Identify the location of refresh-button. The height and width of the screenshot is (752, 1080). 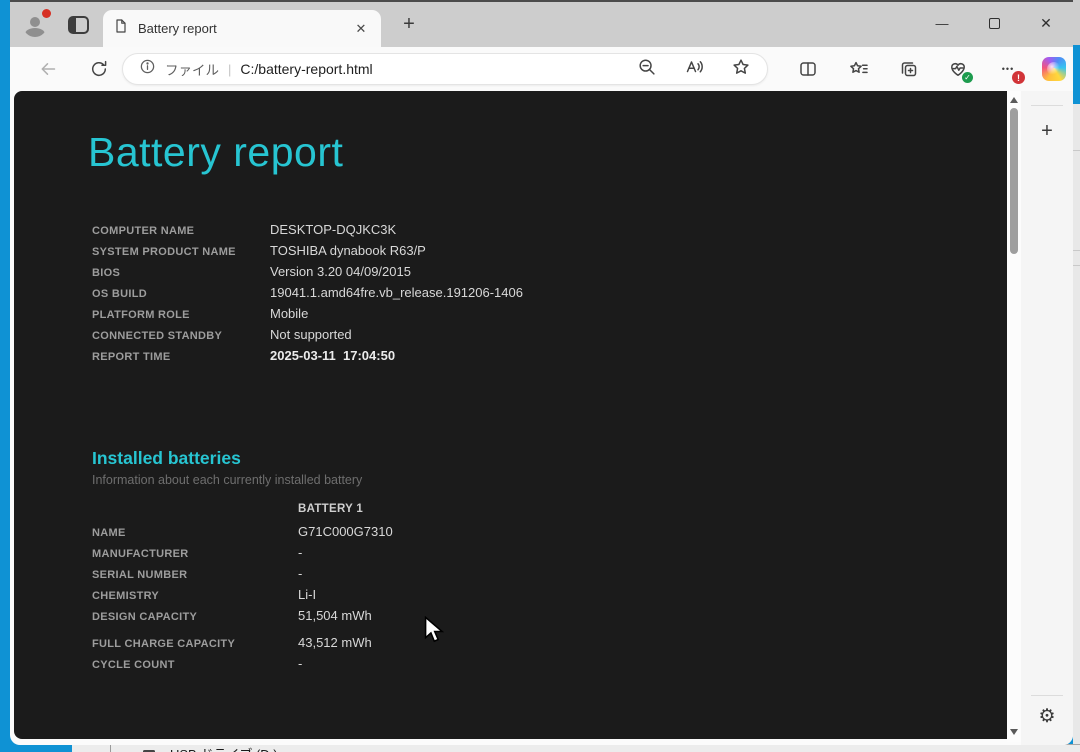
(99, 69).